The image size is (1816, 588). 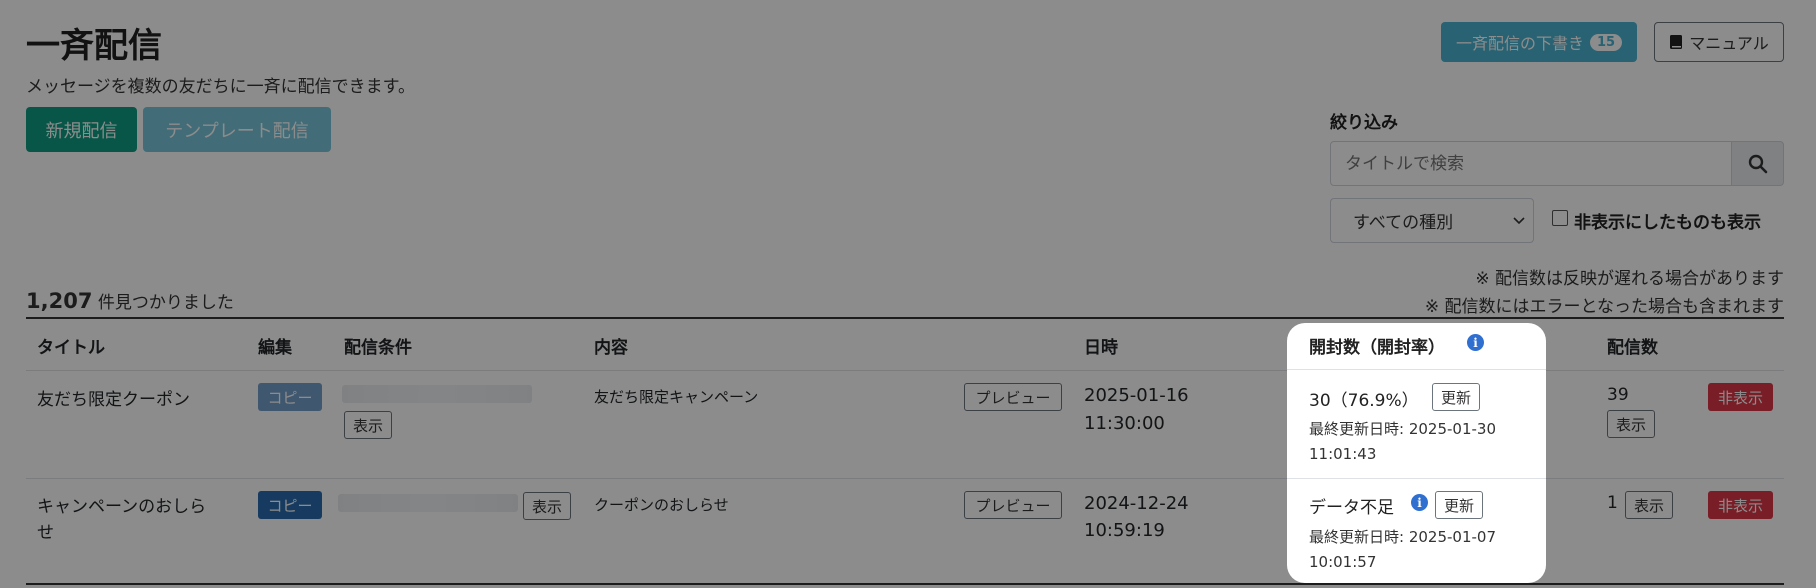 What do you see at coordinates (1403, 223) in the screenshot?
I see `type-select-value: すべての種別` at bounding box center [1403, 223].